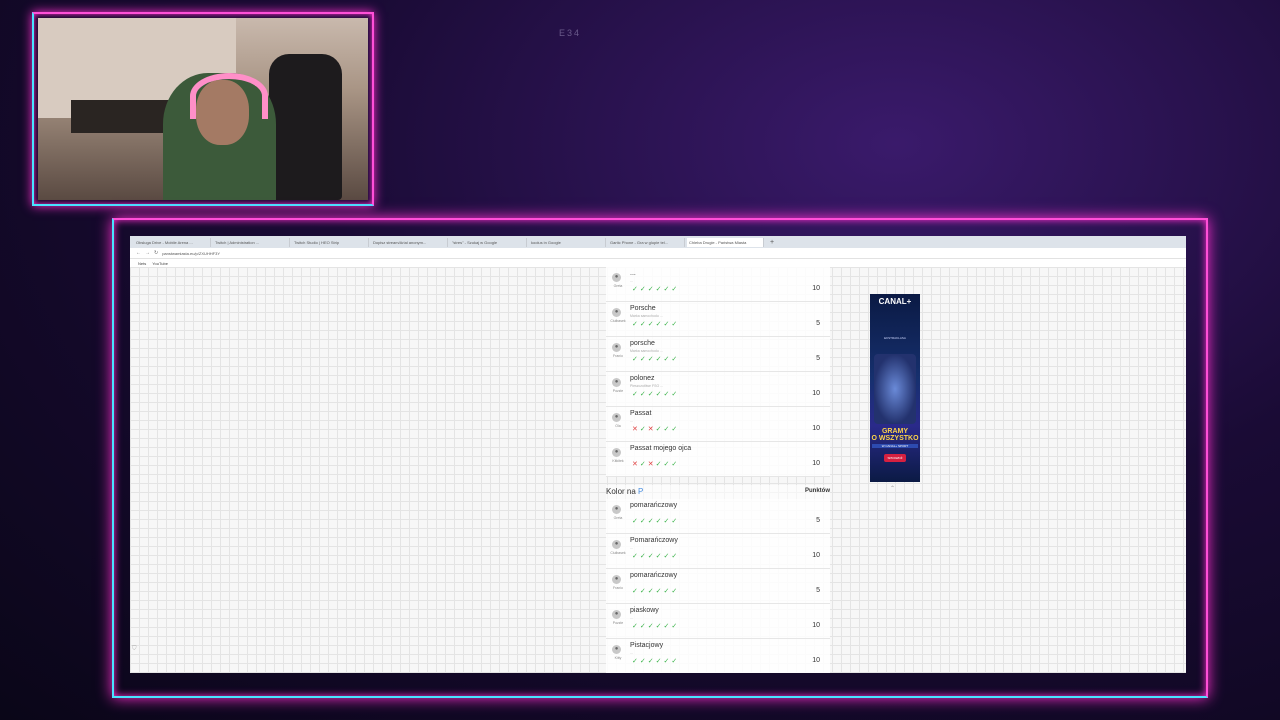  What do you see at coordinates (641, 491) in the screenshot?
I see `category-letter: P` at bounding box center [641, 491].